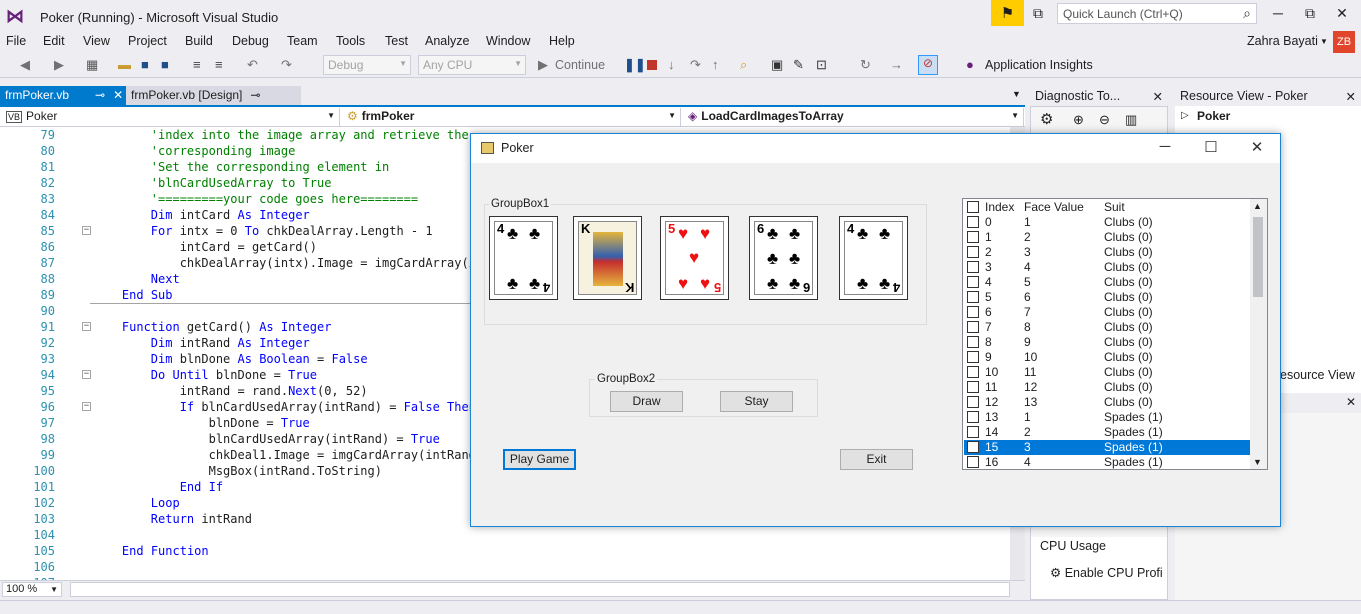 This screenshot has width=1361, height=614. What do you see at coordinates (1278, 15) in the screenshot?
I see `minimize-button: ─` at bounding box center [1278, 15].